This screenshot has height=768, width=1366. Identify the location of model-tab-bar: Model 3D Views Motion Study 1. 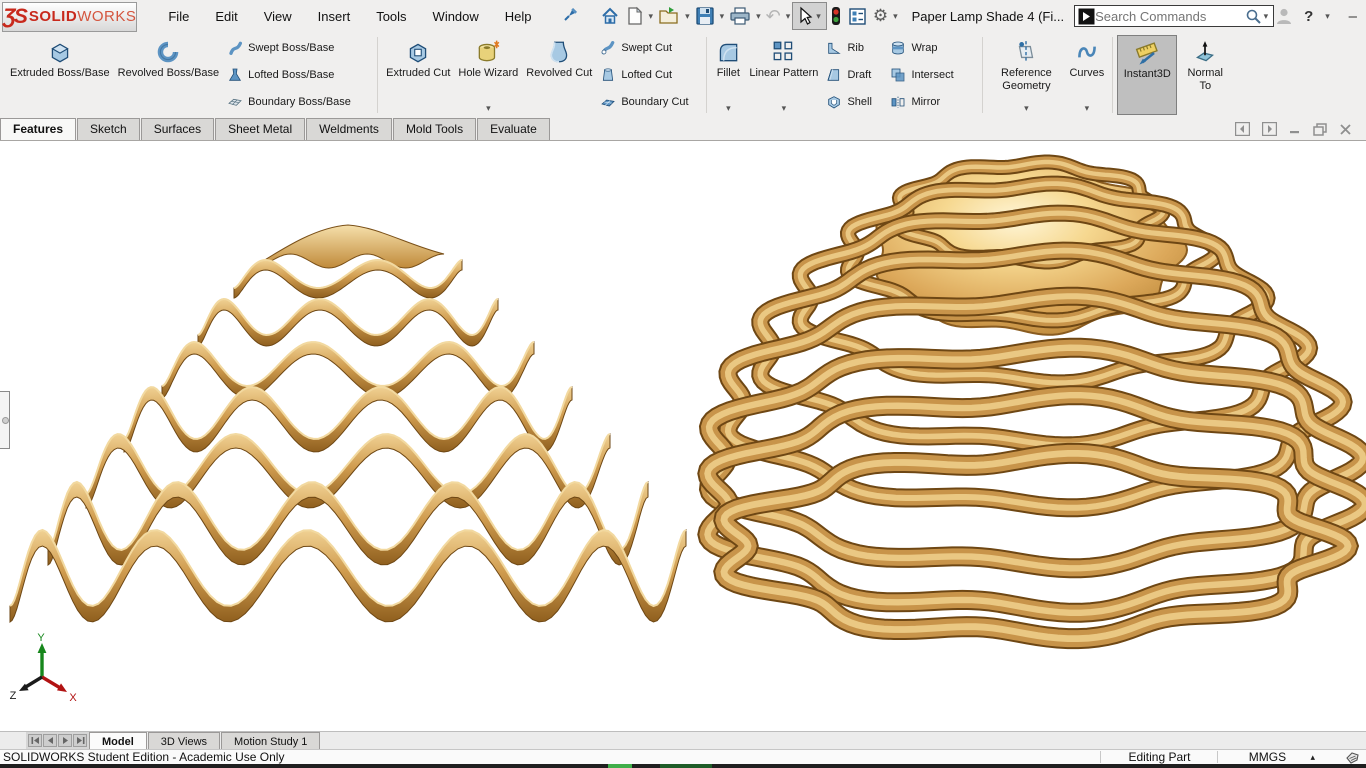
(683, 740).